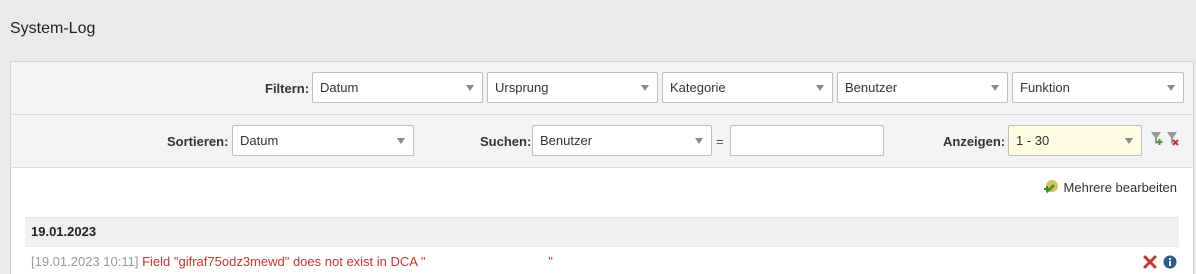 The height and width of the screenshot is (274, 1196). What do you see at coordinates (622, 140) in the screenshot?
I see `search-field-select: Benutzer` at bounding box center [622, 140].